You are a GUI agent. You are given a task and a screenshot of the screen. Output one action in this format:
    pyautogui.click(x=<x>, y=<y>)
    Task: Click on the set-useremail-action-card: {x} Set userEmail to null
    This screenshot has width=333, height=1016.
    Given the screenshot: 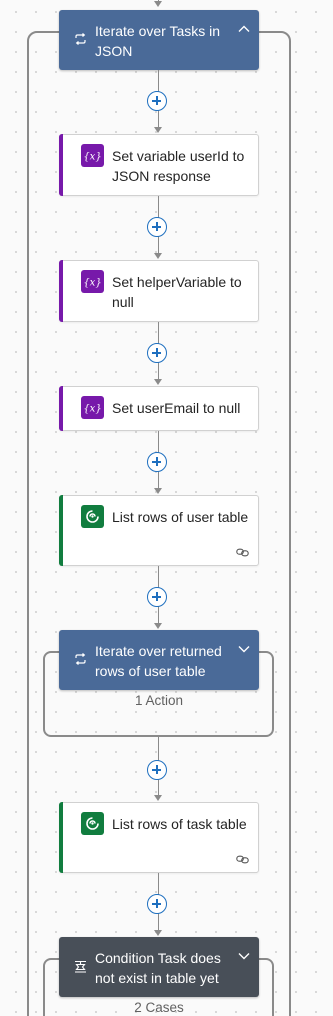 What is the action you would take?
    pyautogui.click(x=159, y=408)
    